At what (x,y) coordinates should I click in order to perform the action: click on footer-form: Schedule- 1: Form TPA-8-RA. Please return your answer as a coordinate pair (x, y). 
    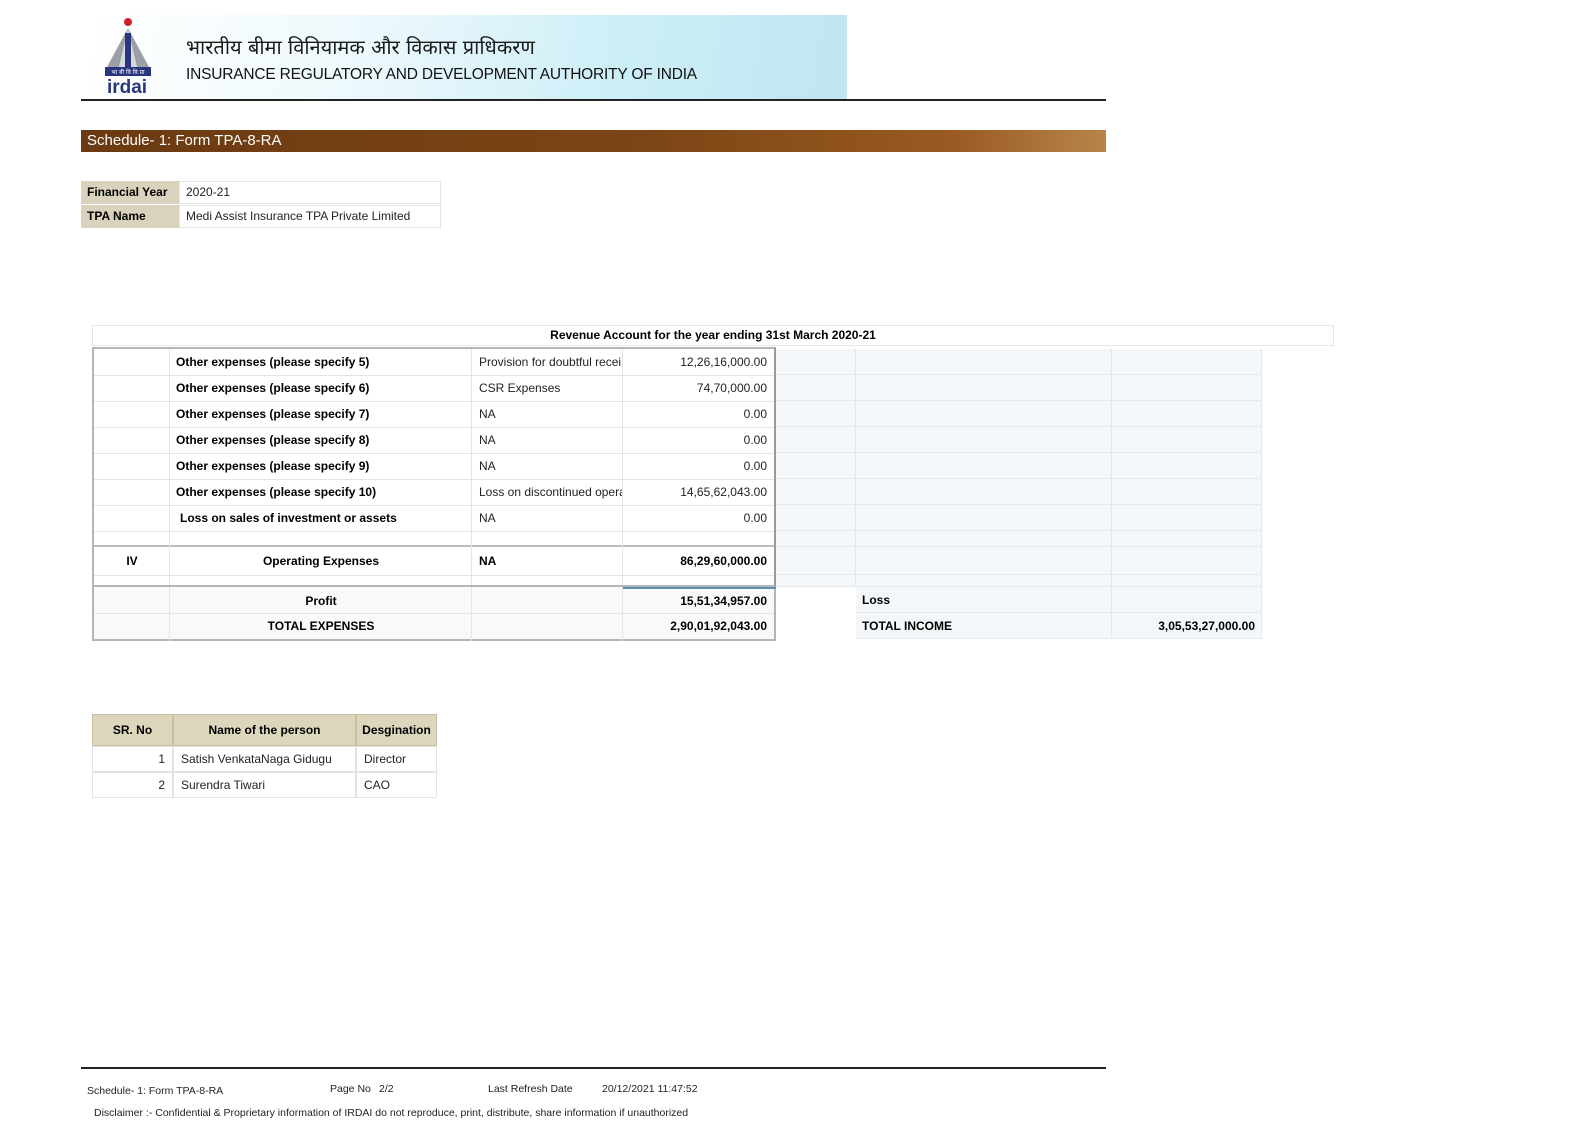
    Looking at the image, I should click on (155, 1091).